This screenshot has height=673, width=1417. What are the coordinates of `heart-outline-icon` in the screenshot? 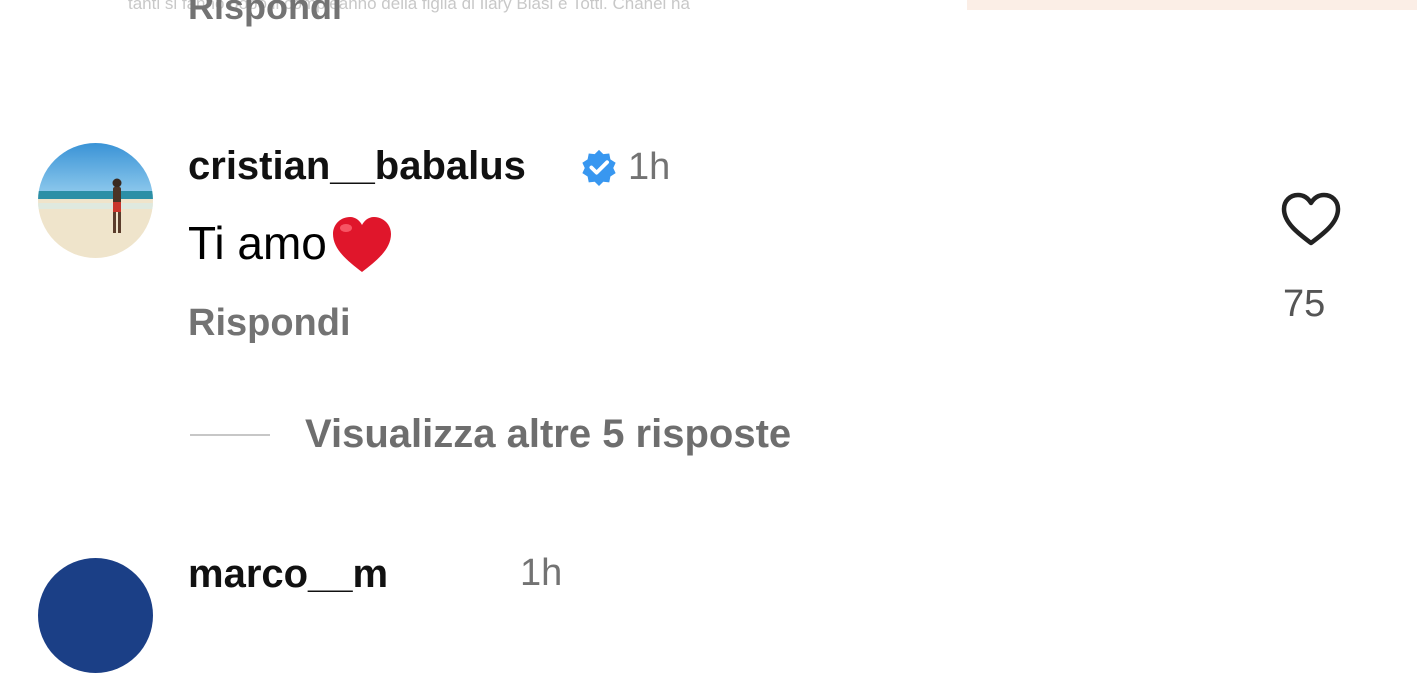 It's located at (1311, 220).